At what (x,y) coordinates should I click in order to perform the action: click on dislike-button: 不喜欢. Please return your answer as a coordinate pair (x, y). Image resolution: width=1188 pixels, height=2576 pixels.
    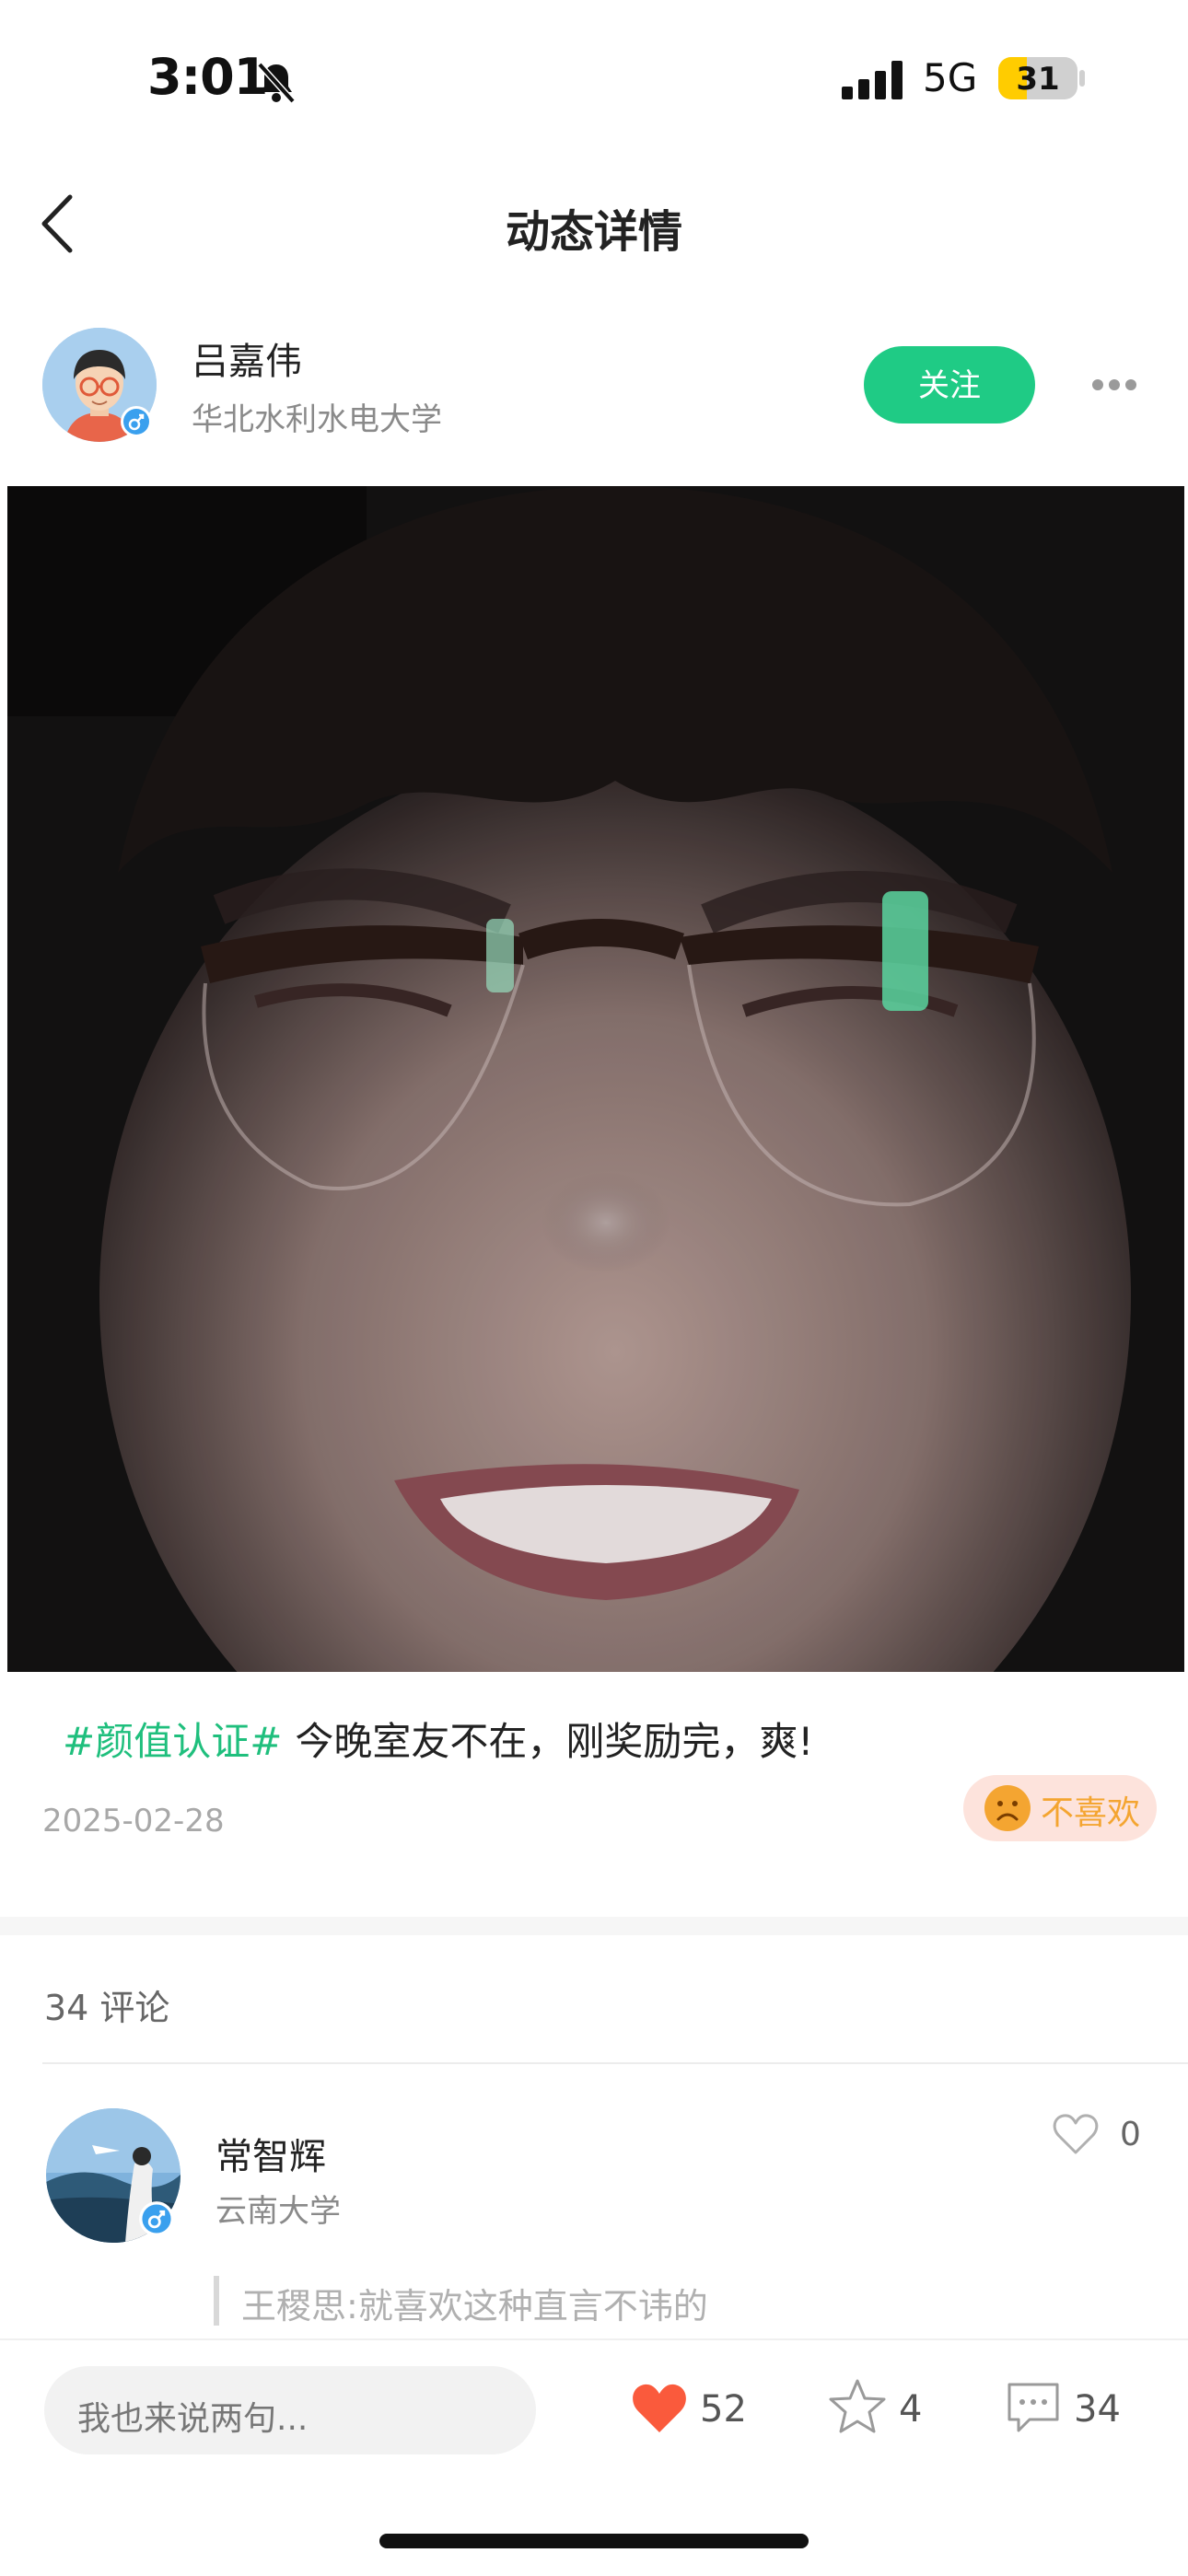
    Looking at the image, I should click on (1060, 1808).